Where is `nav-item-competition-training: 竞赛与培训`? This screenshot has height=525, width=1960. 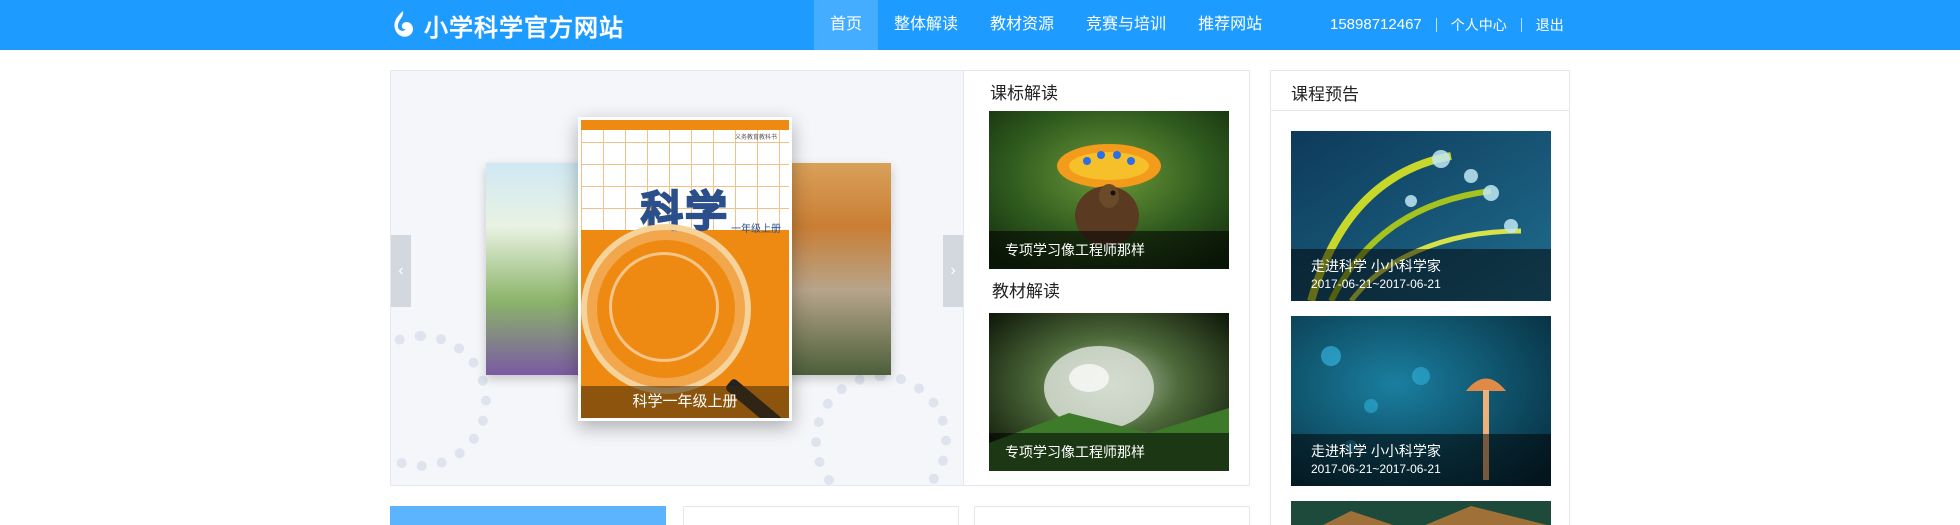 nav-item-competition-training: 竞赛与培训 is located at coordinates (1126, 25).